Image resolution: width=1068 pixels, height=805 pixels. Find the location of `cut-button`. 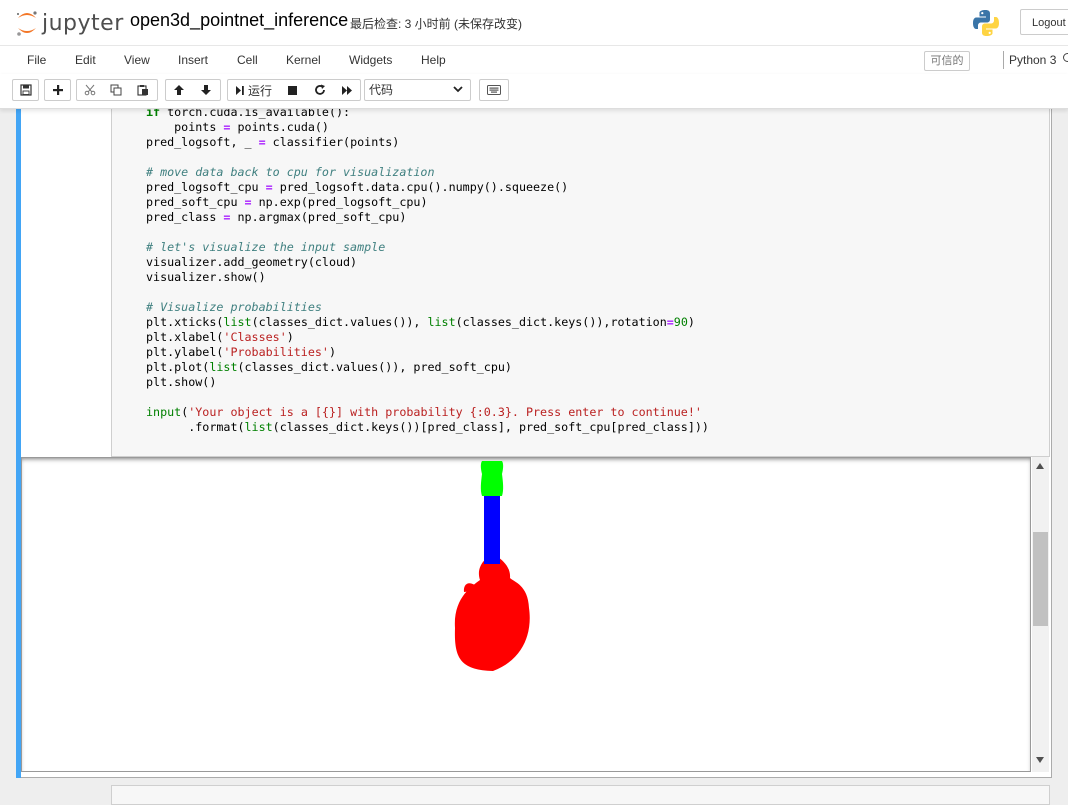

cut-button is located at coordinates (89, 90).